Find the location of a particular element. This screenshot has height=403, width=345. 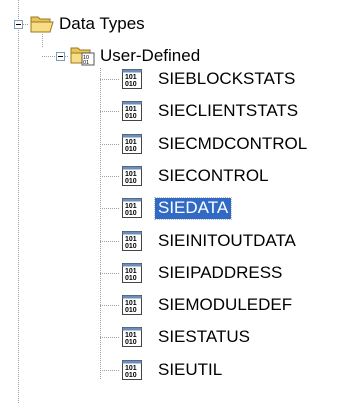

tree-item-label: SIEBLOCKSTATS is located at coordinates (227, 78).